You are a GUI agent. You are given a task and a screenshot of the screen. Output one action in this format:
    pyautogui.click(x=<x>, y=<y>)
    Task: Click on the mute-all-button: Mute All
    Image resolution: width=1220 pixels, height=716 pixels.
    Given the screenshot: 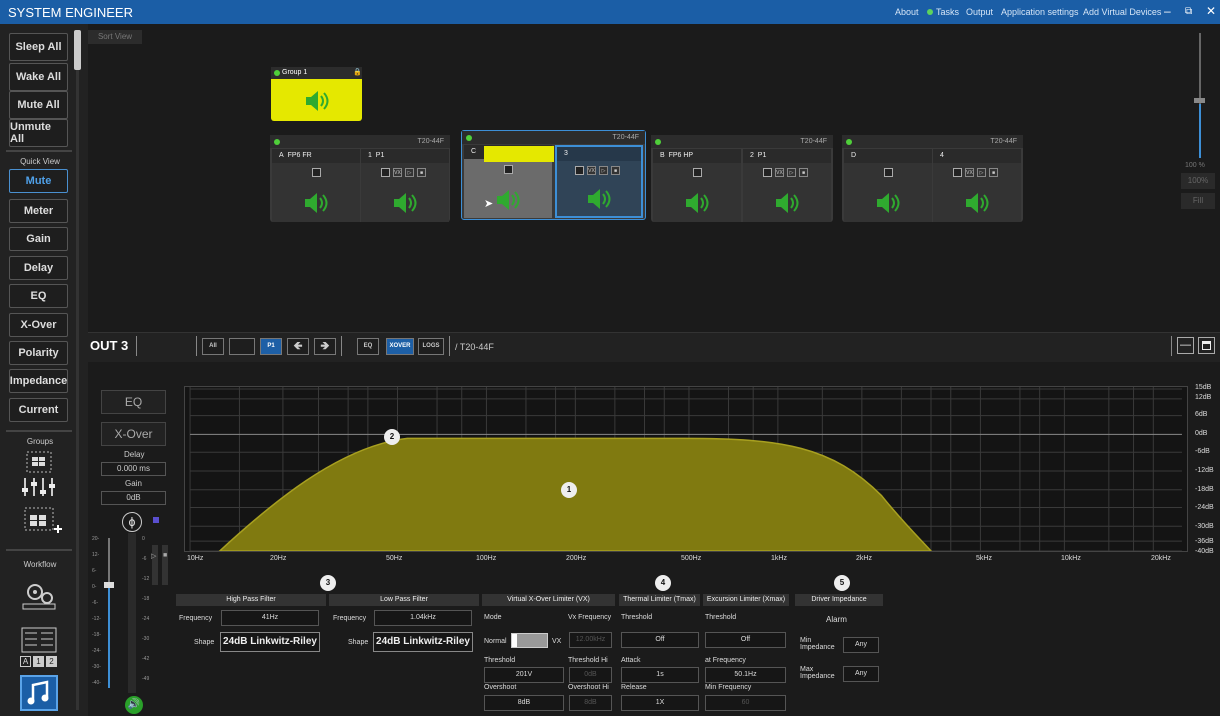 What is the action you would take?
    pyautogui.click(x=38, y=105)
    